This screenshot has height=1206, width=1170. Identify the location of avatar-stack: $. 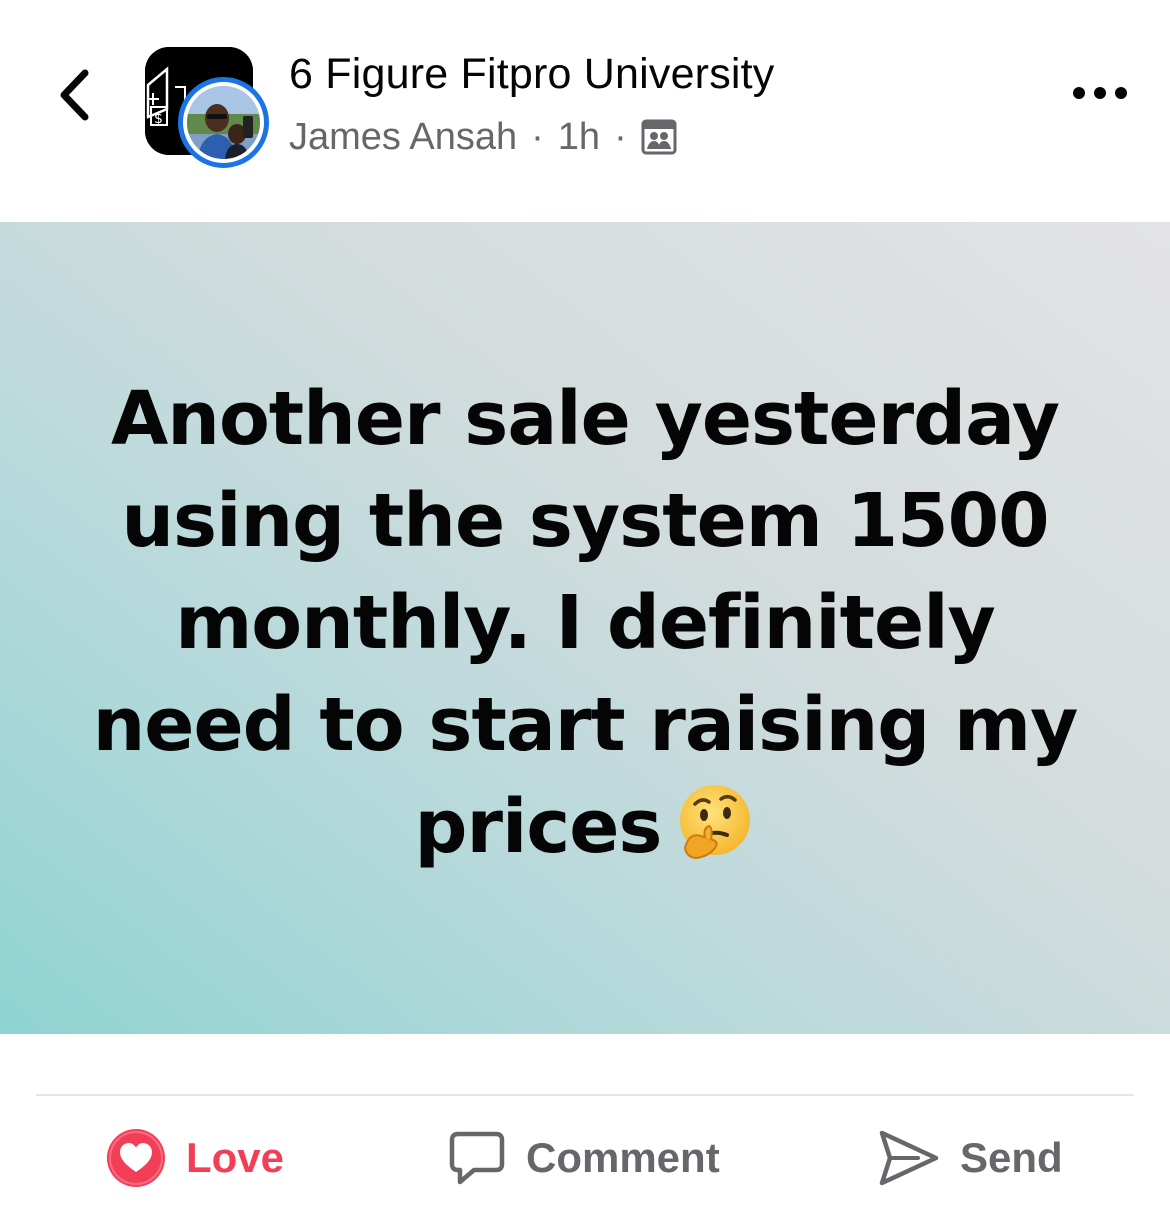
(208, 110).